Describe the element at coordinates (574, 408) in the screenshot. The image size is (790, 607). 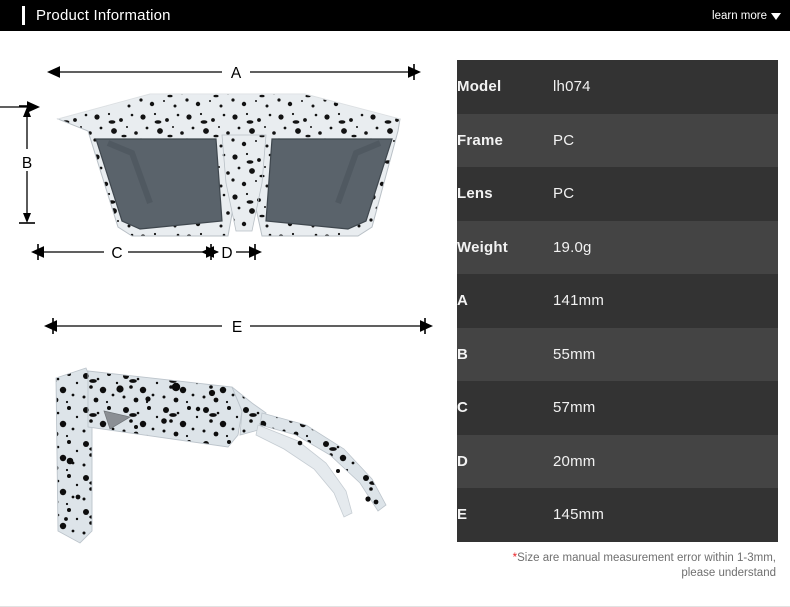
I see `spec-value: 57mm` at that location.